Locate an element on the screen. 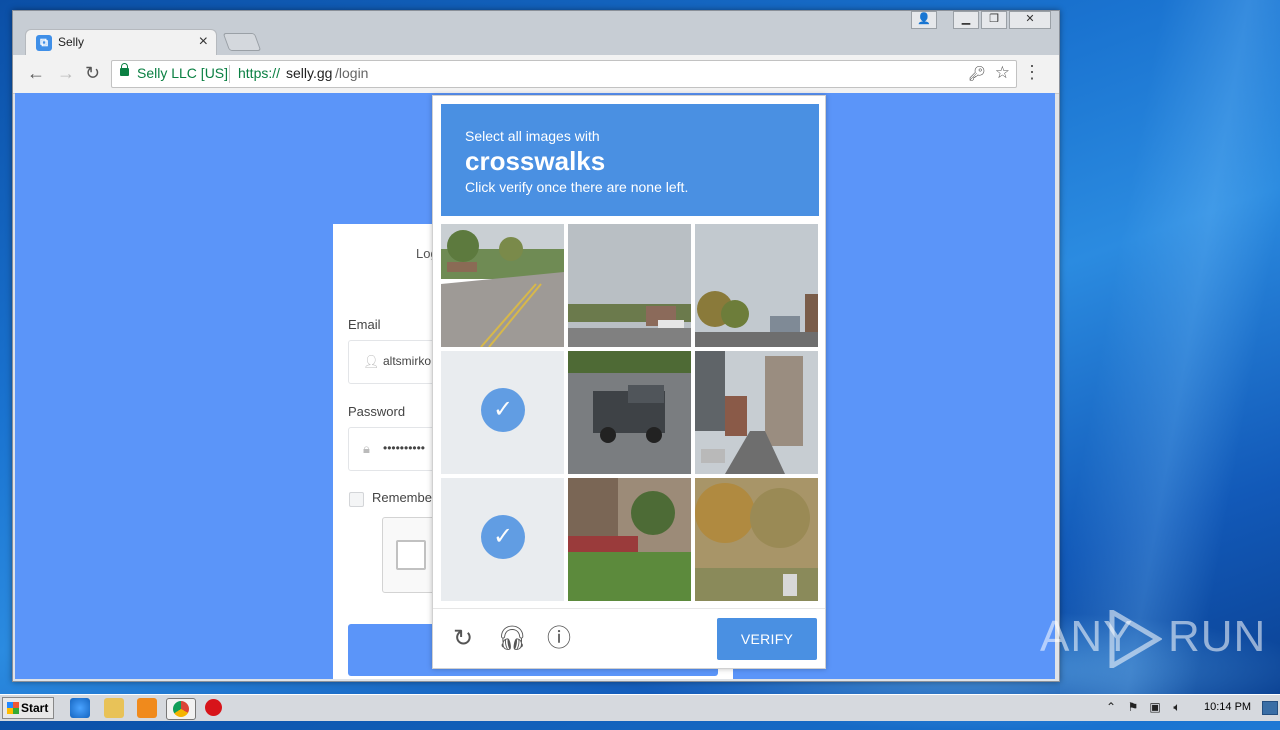  browser-menu-icon: ⋮ is located at coordinates (1032, 72).